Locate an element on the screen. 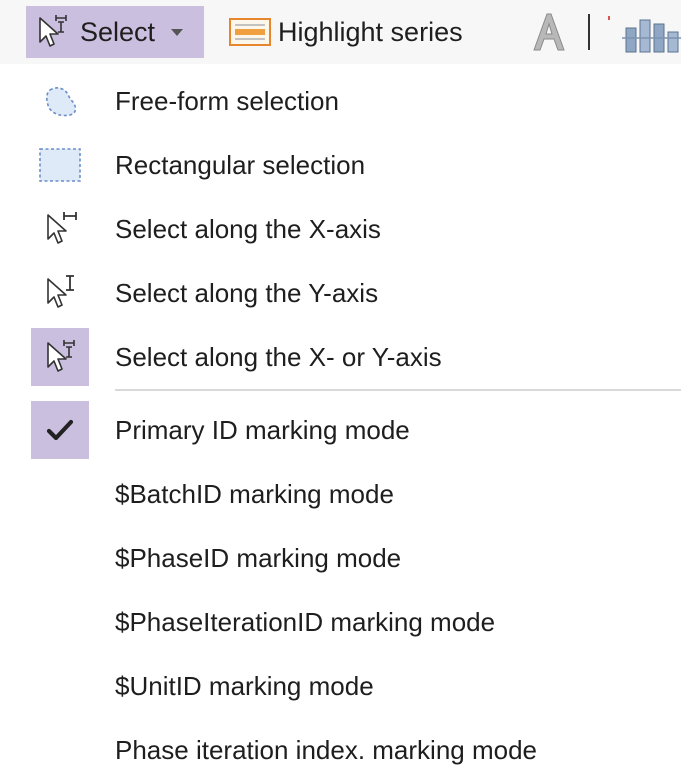 This screenshot has width=681, height=782. menu-item-label: Rectangular selection is located at coordinates (240, 164).